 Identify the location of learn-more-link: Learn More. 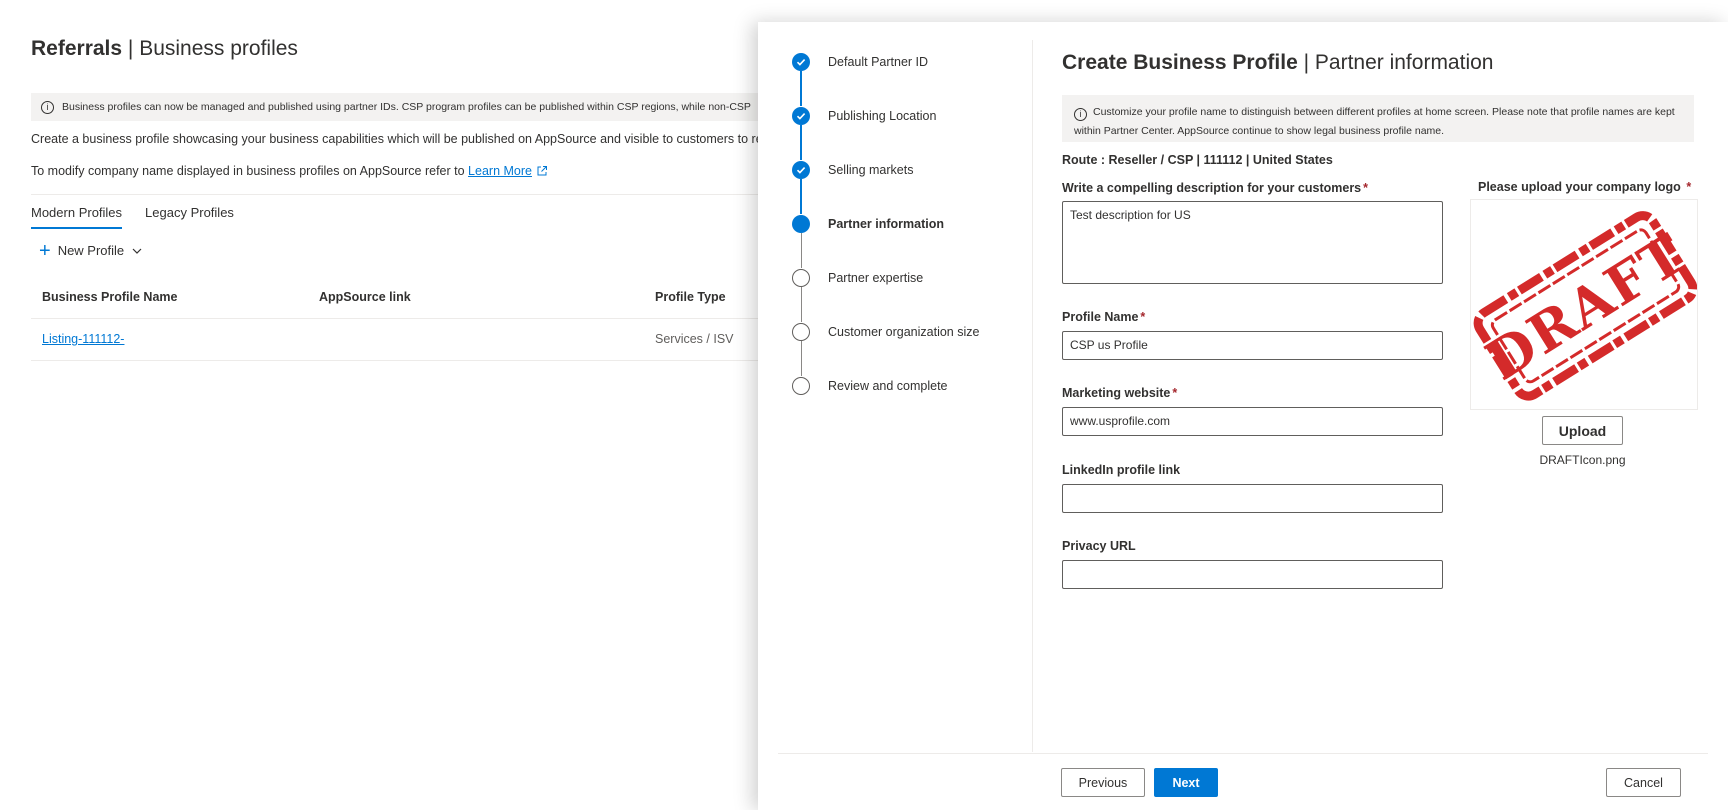
(500, 171).